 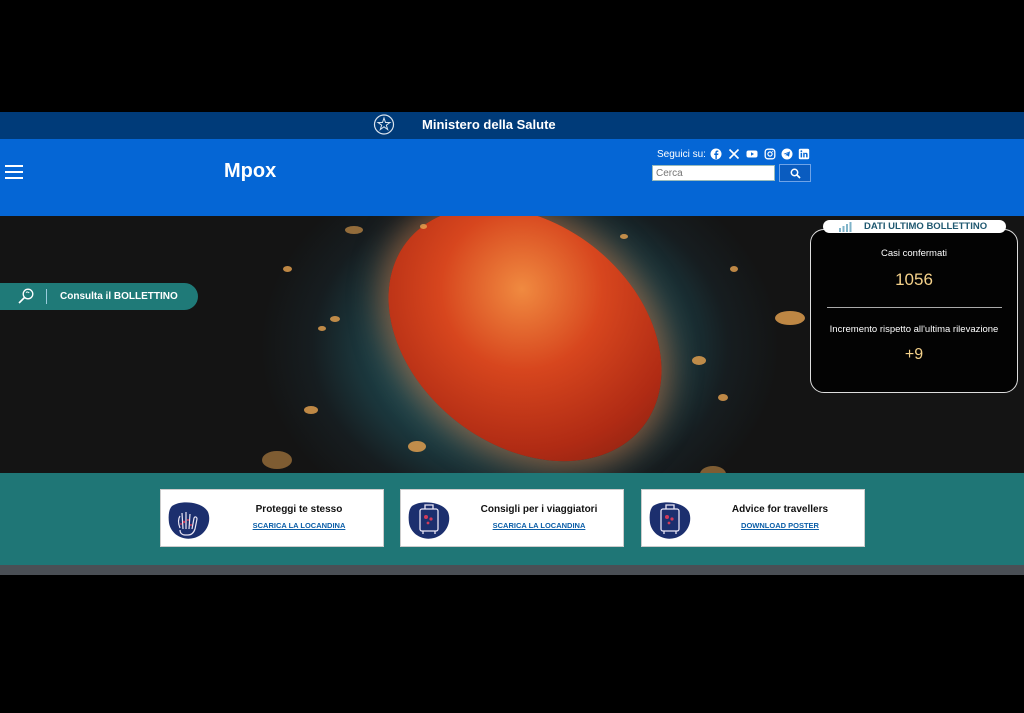 I want to click on instagram-icon, so click(x=770, y=154).